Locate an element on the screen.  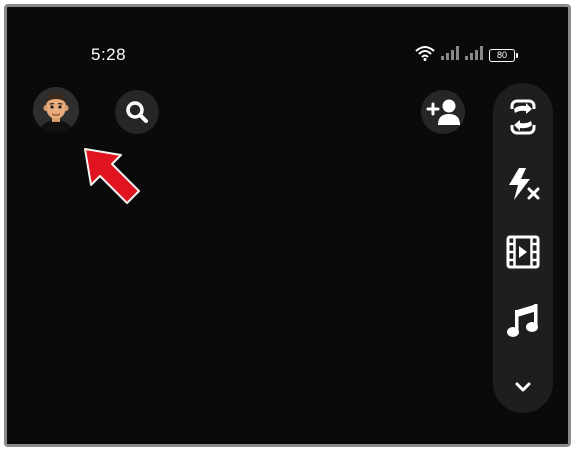
status-time: 5:28 is located at coordinates (109, 54).